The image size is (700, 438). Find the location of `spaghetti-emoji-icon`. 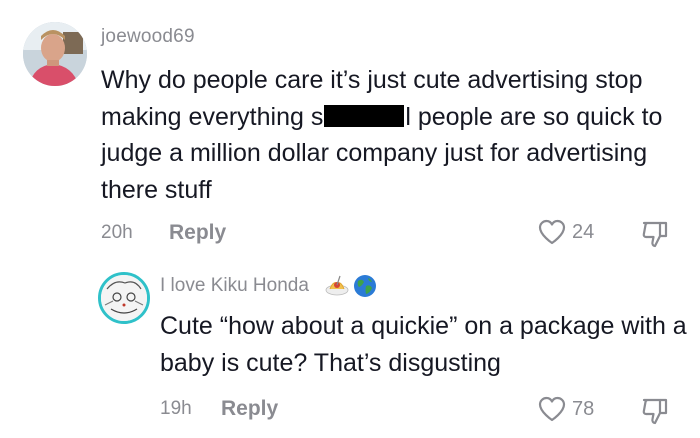

spaghetti-emoji-icon is located at coordinates (337, 285).